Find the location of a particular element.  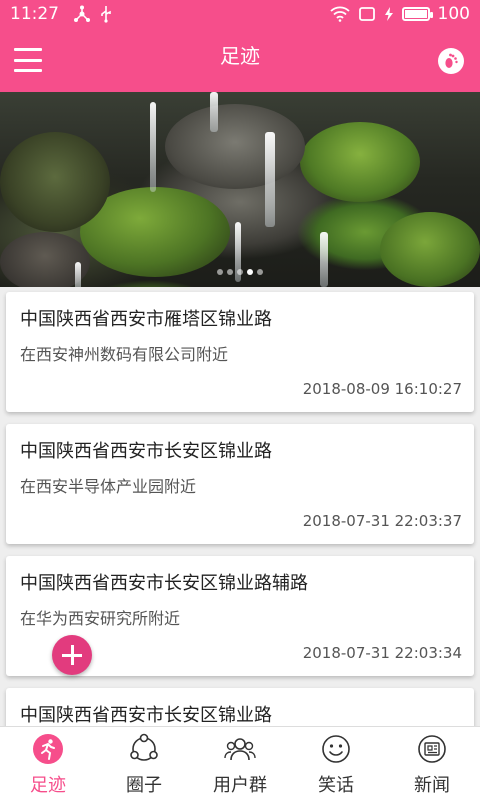

record-address: 中国陕西省西安市长安区锦业路辅路 is located at coordinates (164, 583).